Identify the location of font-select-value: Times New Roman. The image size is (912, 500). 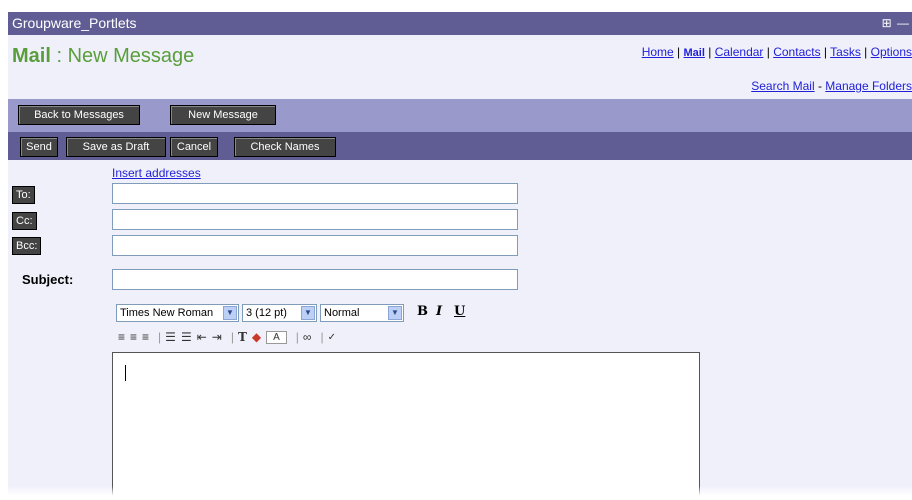
(167, 313).